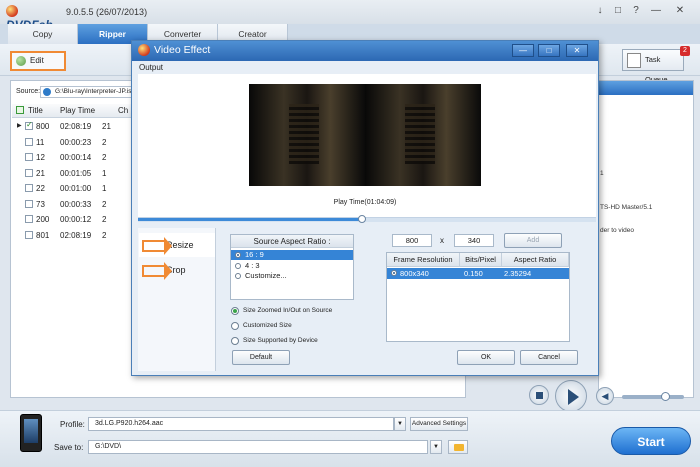 This screenshot has height=467, width=700. I want to click on output-label: Output, so click(151, 67).